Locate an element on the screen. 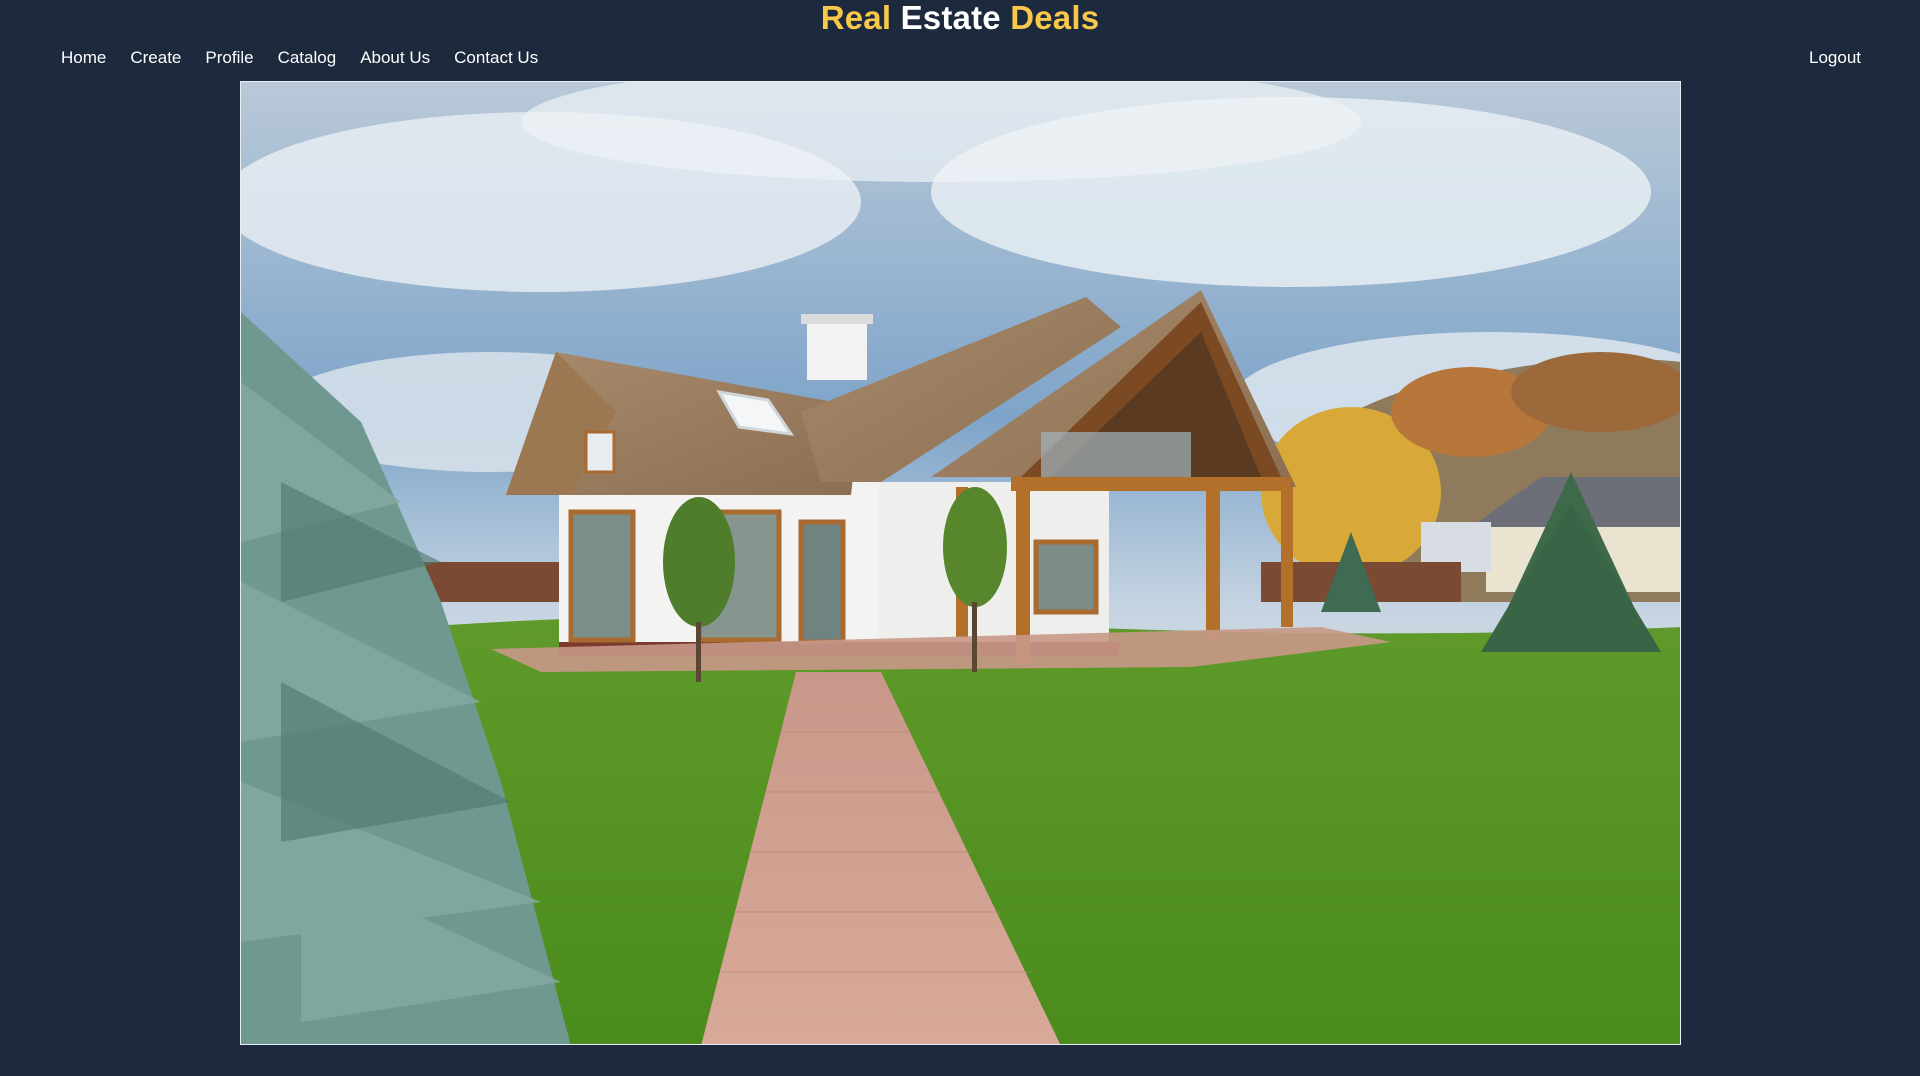  brand-word-estate: Estate is located at coordinates (950, 18).